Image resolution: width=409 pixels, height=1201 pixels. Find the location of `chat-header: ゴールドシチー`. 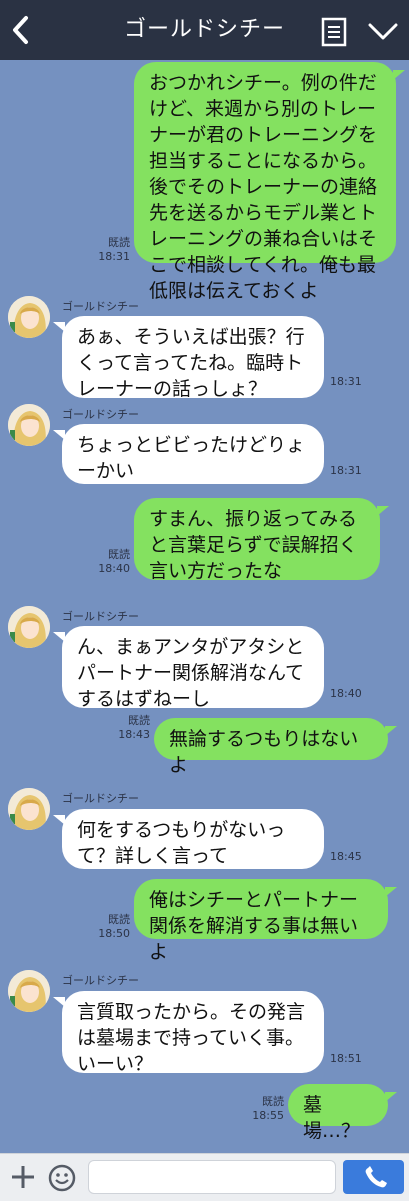

chat-header: ゴールドシチー is located at coordinates (204, 30).